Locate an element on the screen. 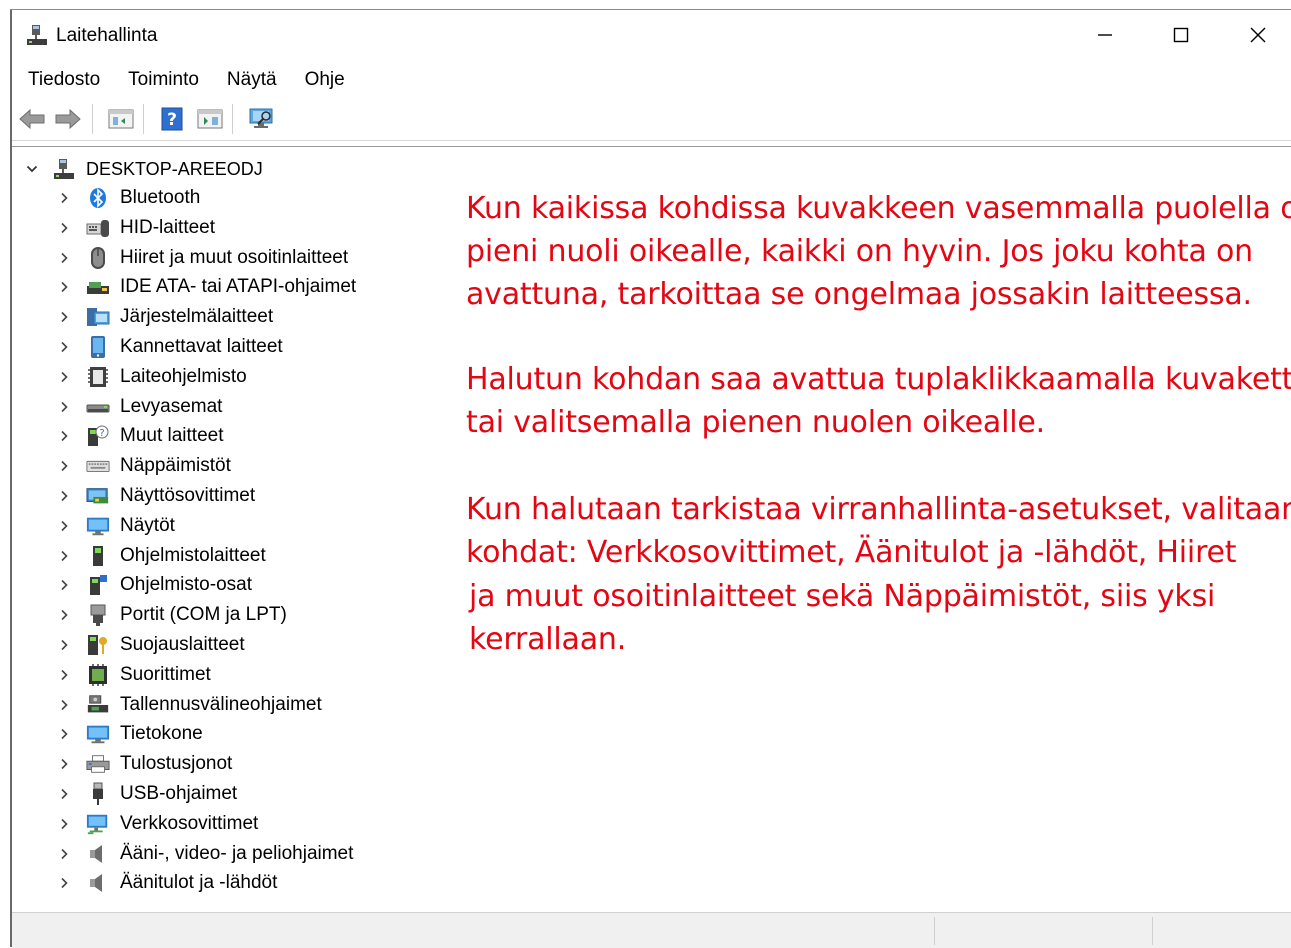  tree-item-label: Näytöt is located at coordinates (147, 525).